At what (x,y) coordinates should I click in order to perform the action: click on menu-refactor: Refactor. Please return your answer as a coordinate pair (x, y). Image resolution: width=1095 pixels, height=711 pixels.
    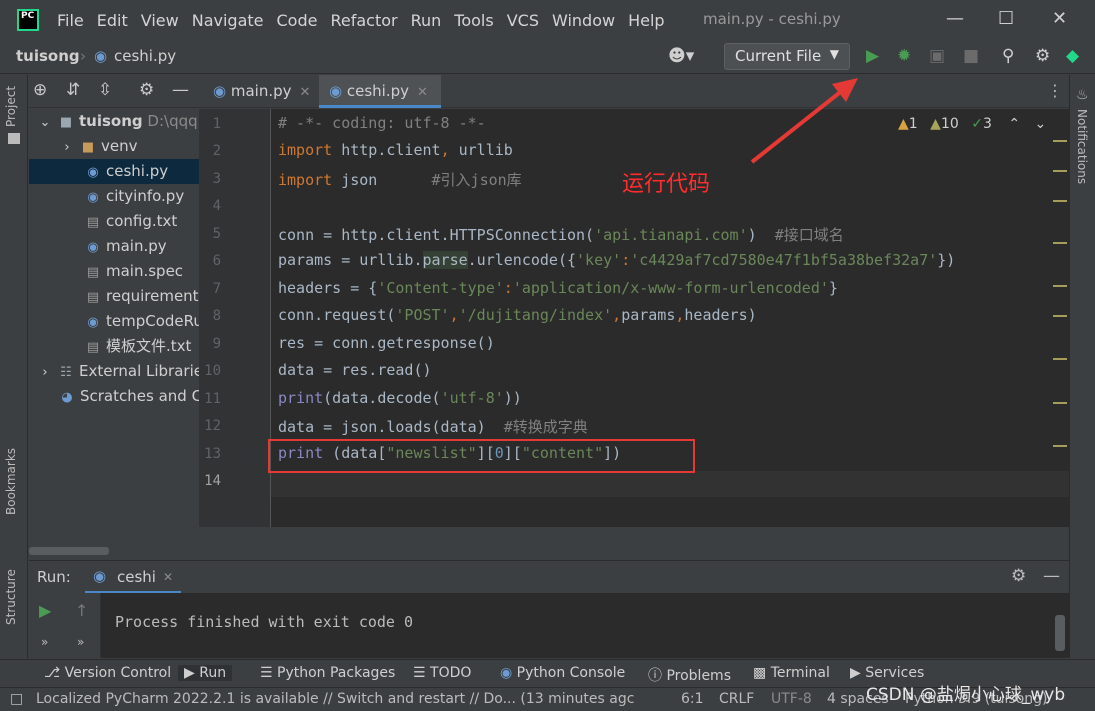
    Looking at the image, I should click on (363, 20).